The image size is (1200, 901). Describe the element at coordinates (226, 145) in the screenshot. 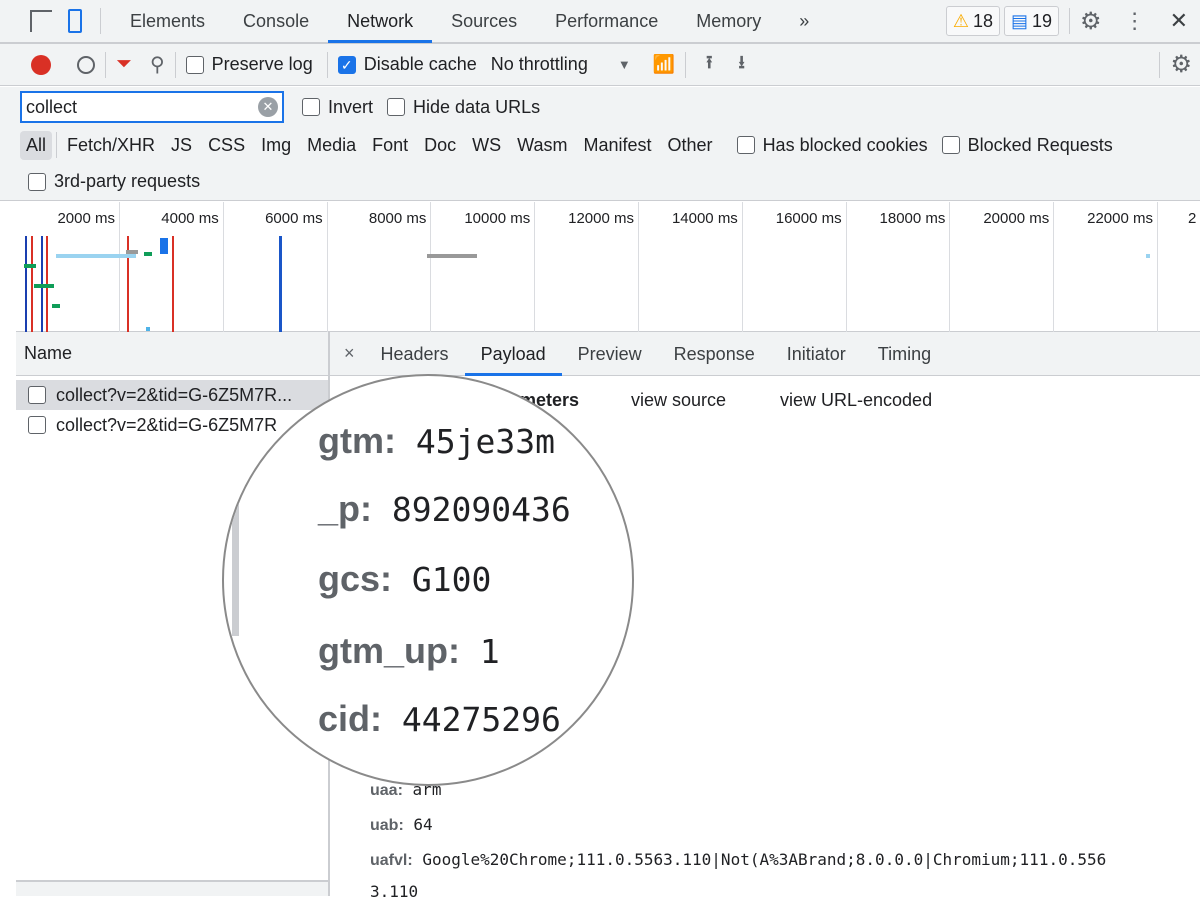

I see `type-css: CSS` at that location.